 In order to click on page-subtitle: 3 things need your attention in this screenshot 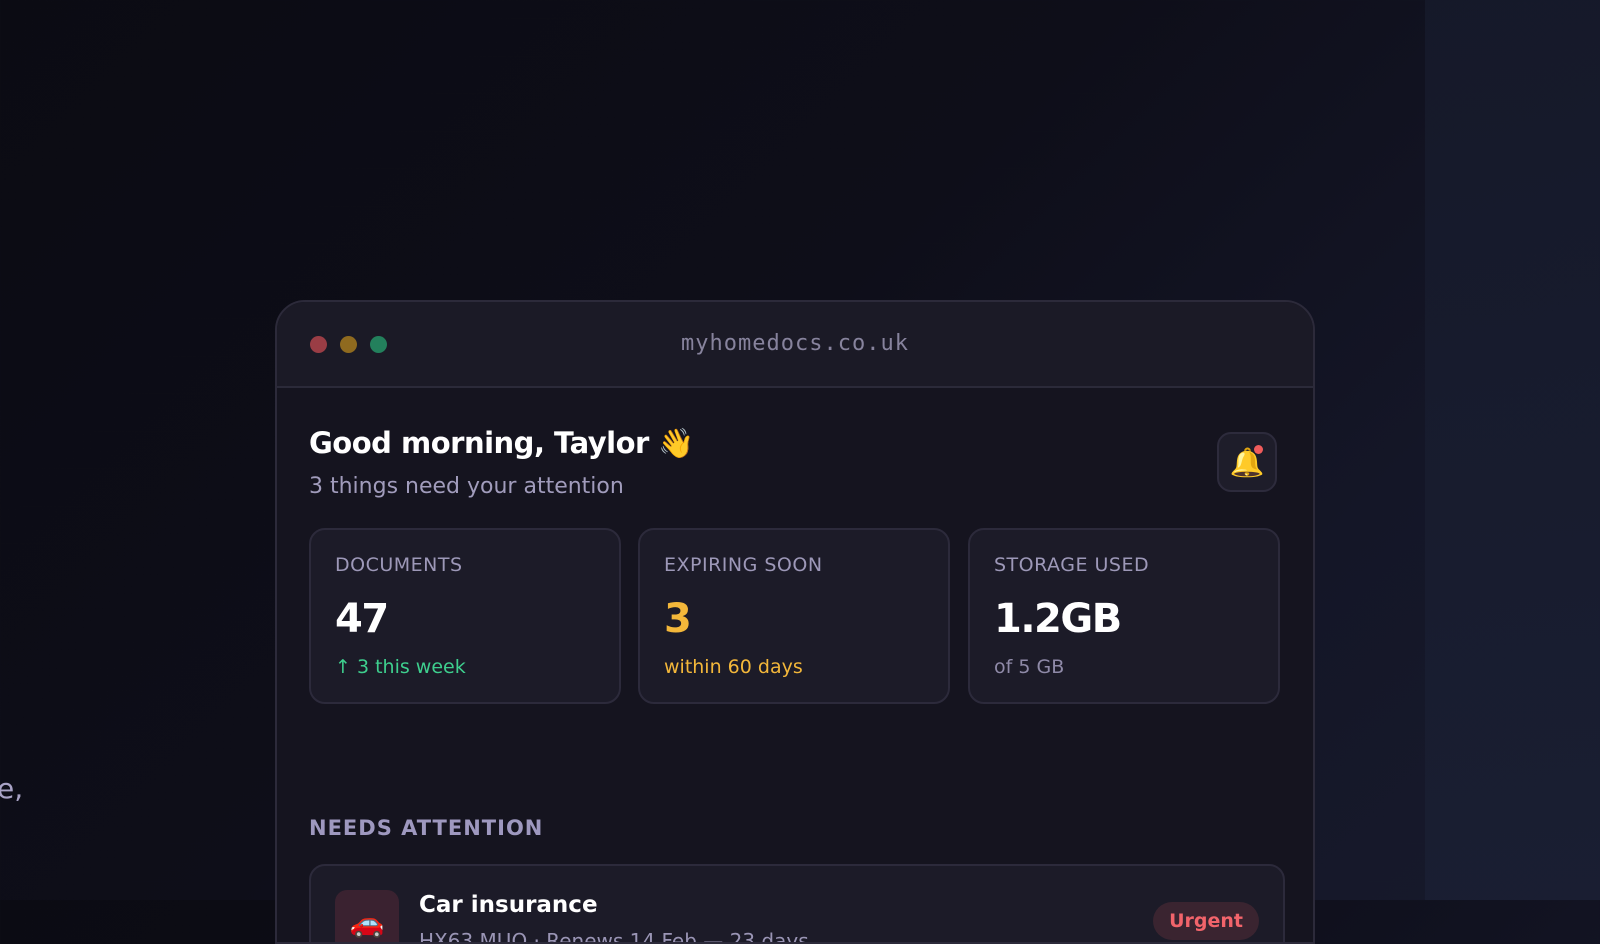, I will do `click(466, 486)`.